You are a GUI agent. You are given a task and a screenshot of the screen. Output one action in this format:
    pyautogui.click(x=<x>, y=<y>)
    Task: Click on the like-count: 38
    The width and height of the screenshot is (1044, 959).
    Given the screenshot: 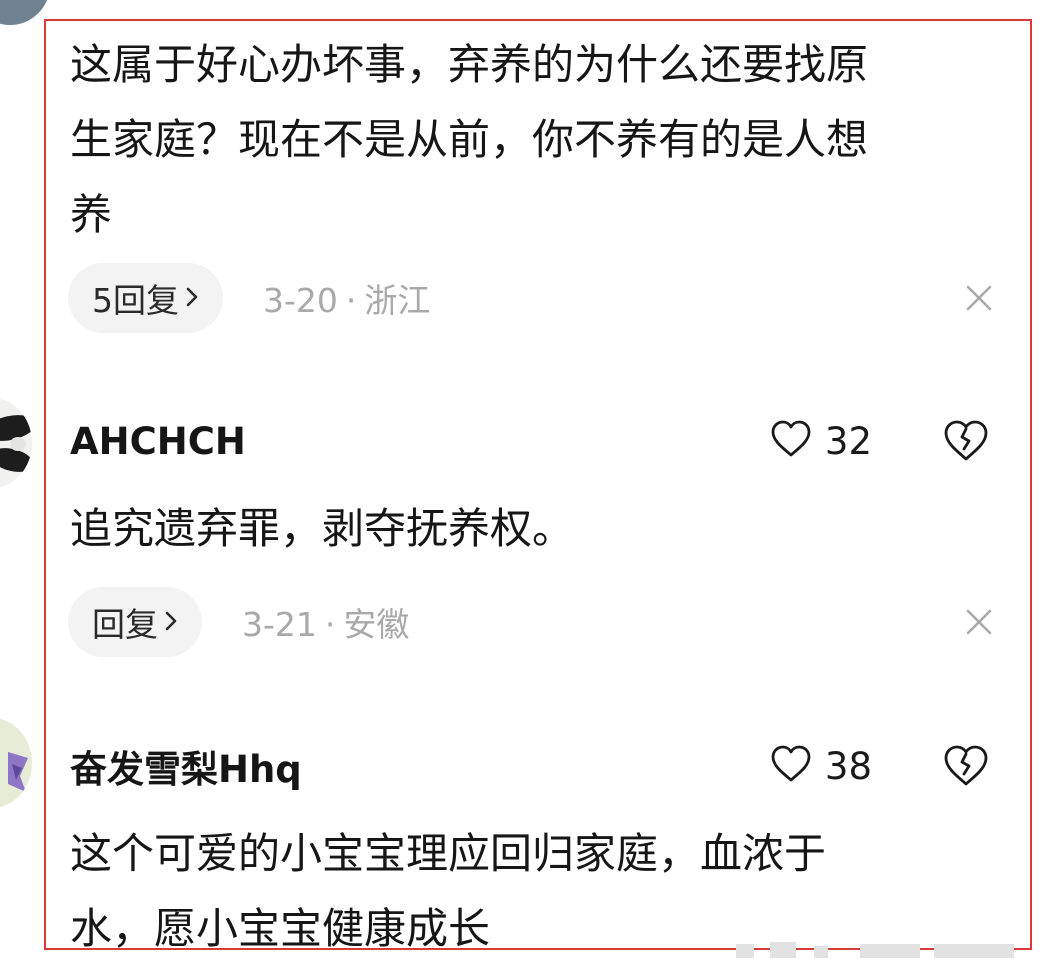 What is the action you would take?
    pyautogui.click(x=848, y=766)
    